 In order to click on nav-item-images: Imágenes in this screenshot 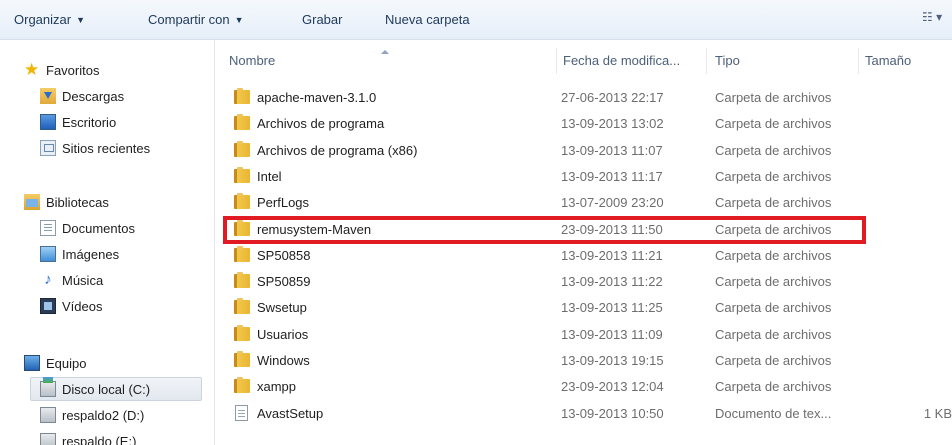, I will do `click(79, 254)`.